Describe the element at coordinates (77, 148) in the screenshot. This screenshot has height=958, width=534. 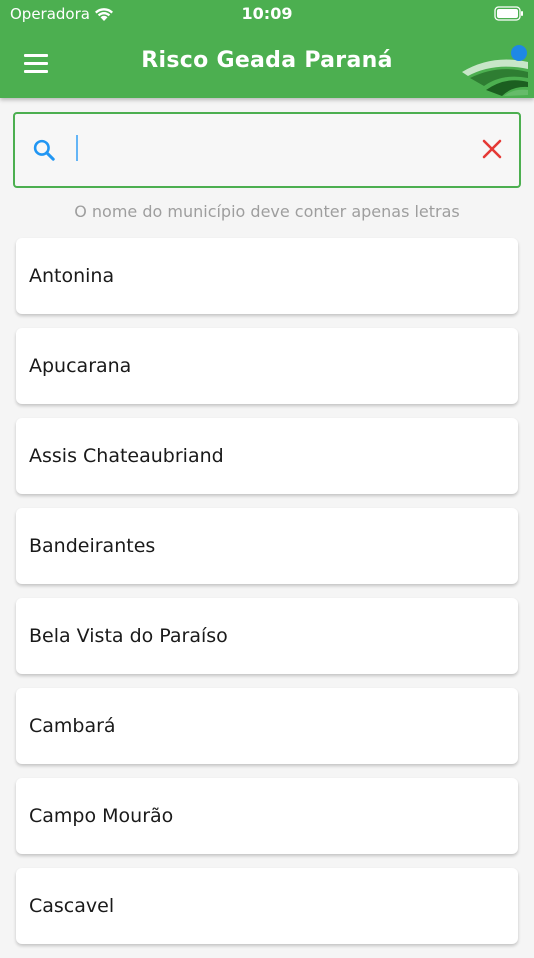
I see `text-cursor` at that location.